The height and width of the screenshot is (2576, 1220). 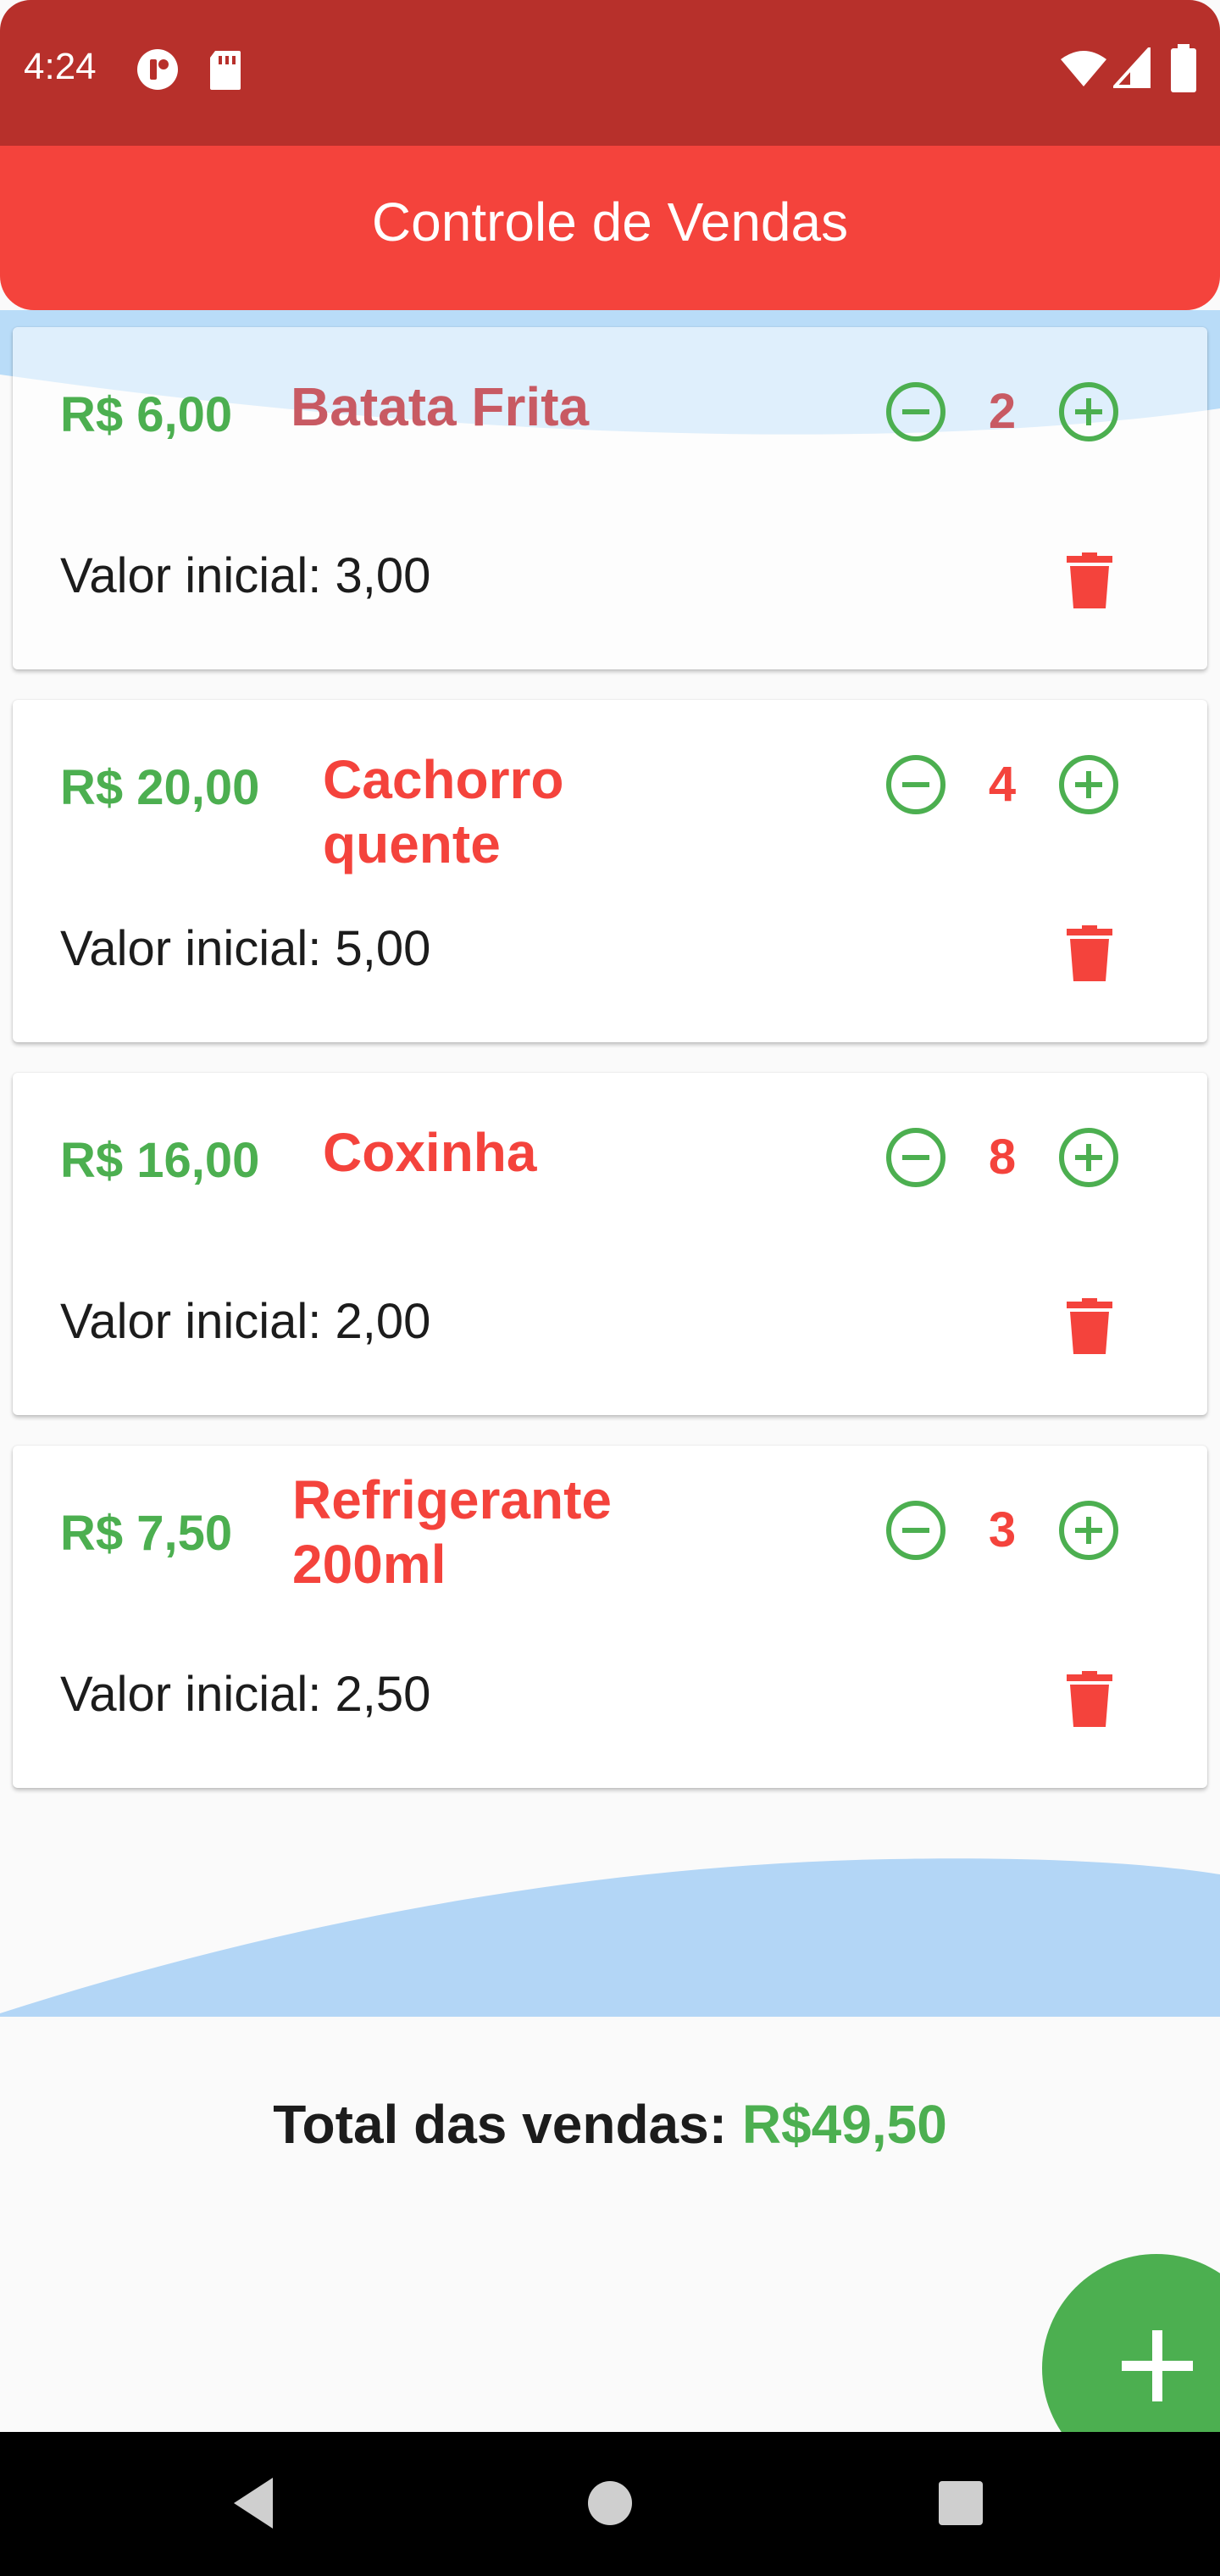 What do you see at coordinates (146, 1533) in the screenshot?
I see `item-total-price: R$ 7,50` at bounding box center [146, 1533].